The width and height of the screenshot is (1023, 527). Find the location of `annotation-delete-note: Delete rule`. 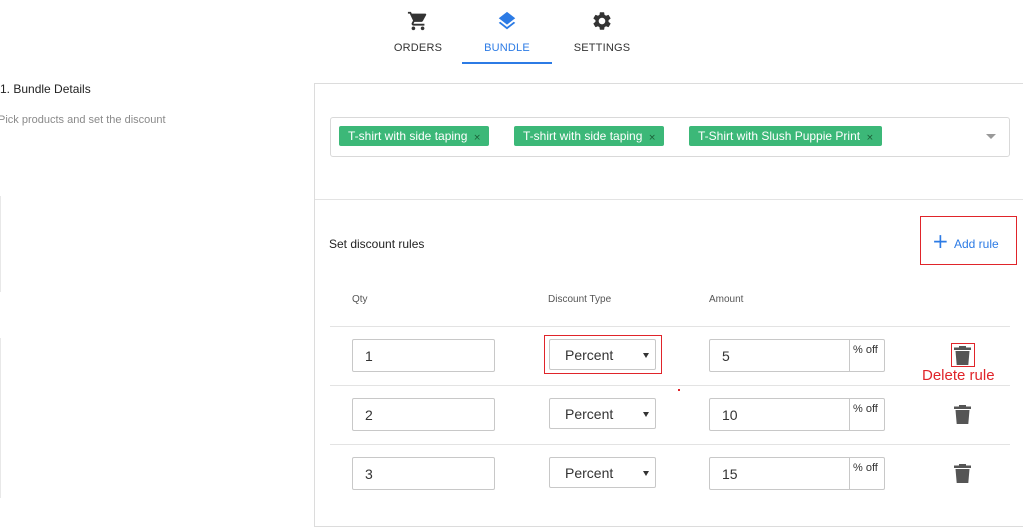

annotation-delete-note: Delete rule is located at coordinates (958, 375).